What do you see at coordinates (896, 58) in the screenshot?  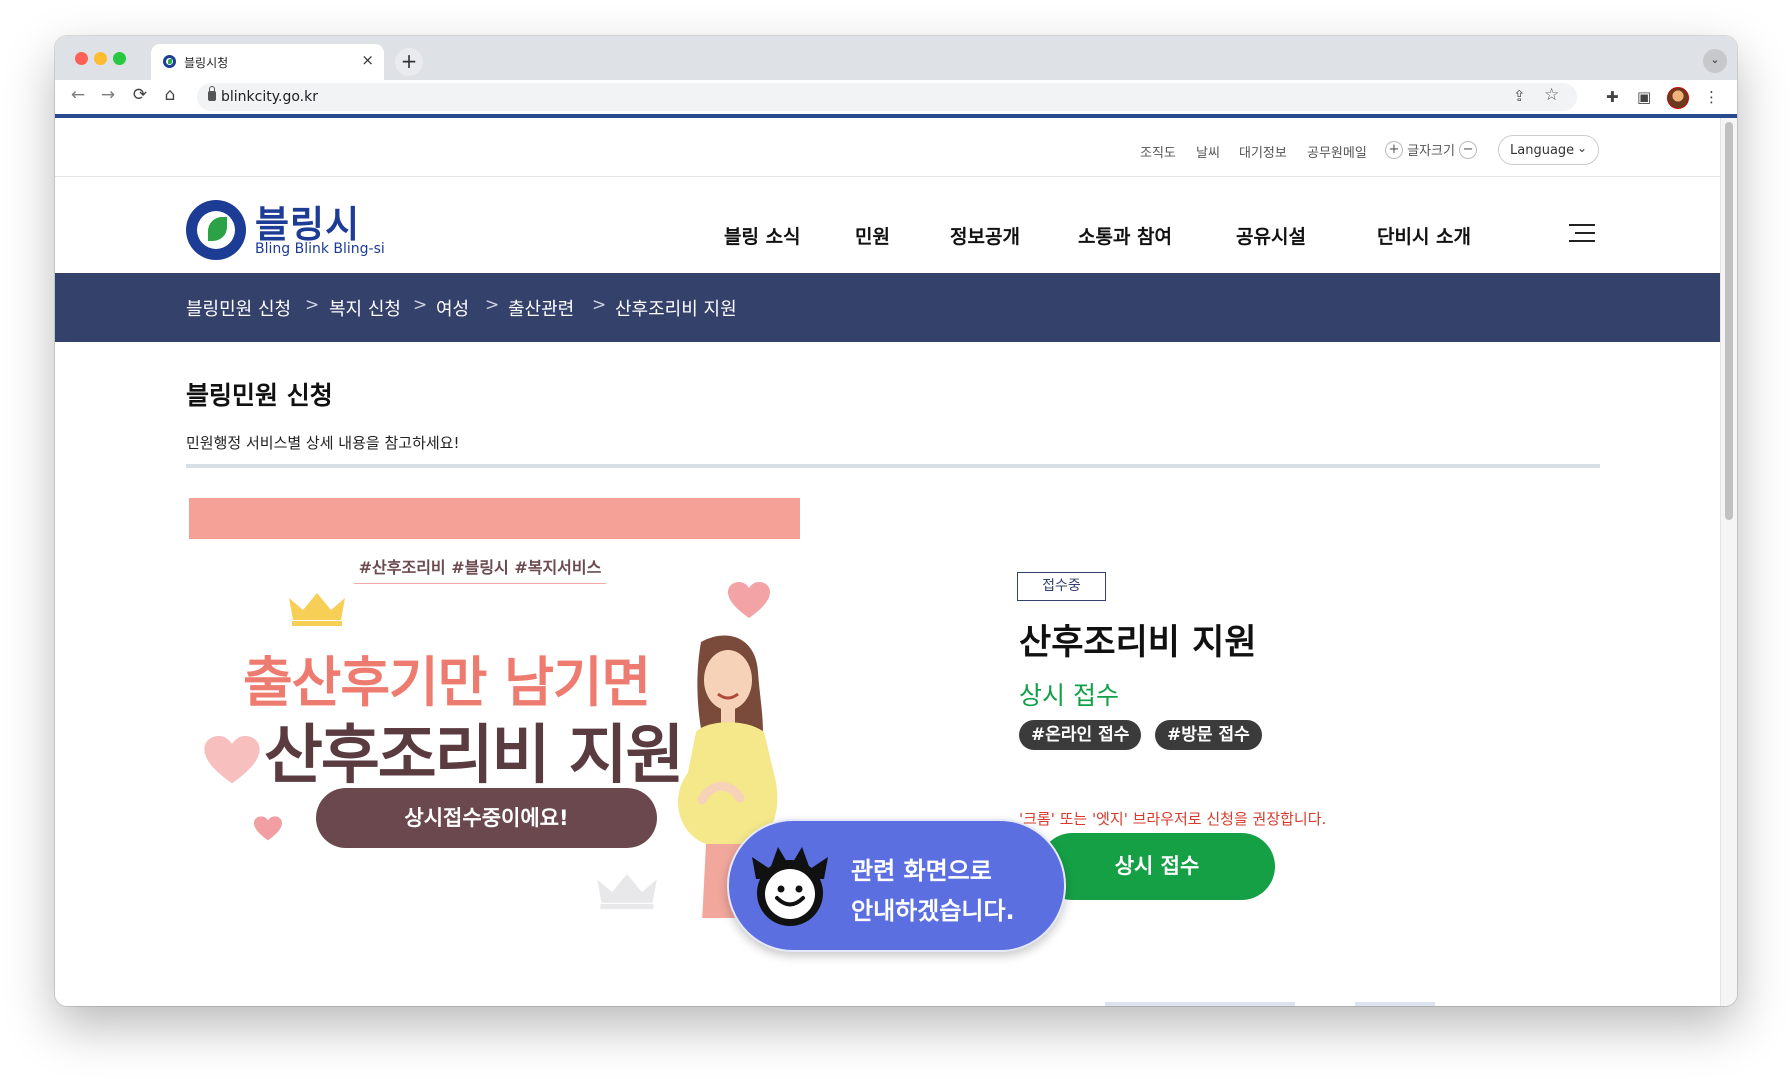 I see `tab-bar: 블링시청 × + ⌄` at bounding box center [896, 58].